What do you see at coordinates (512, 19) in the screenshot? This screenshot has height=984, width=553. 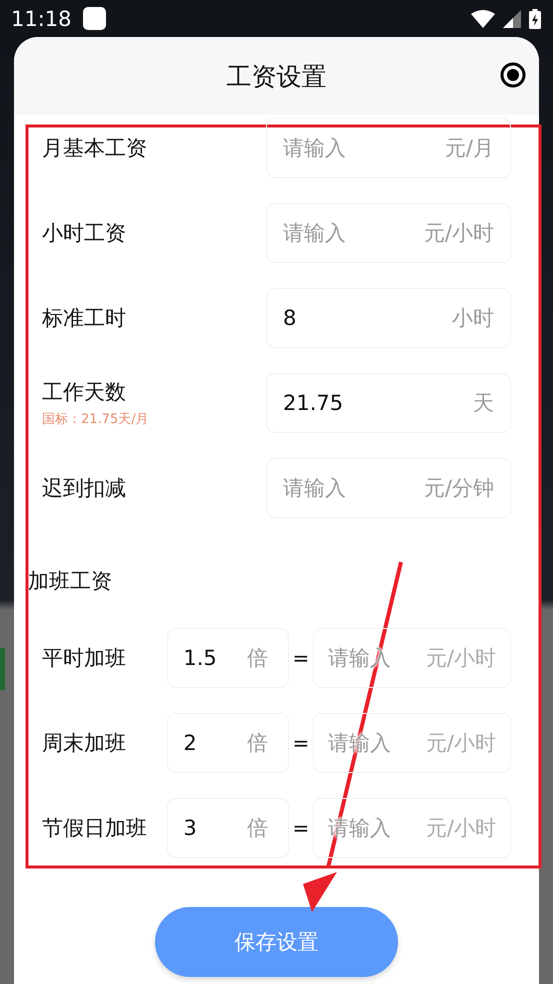 I see `signal-icon` at bounding box center [512, 19].